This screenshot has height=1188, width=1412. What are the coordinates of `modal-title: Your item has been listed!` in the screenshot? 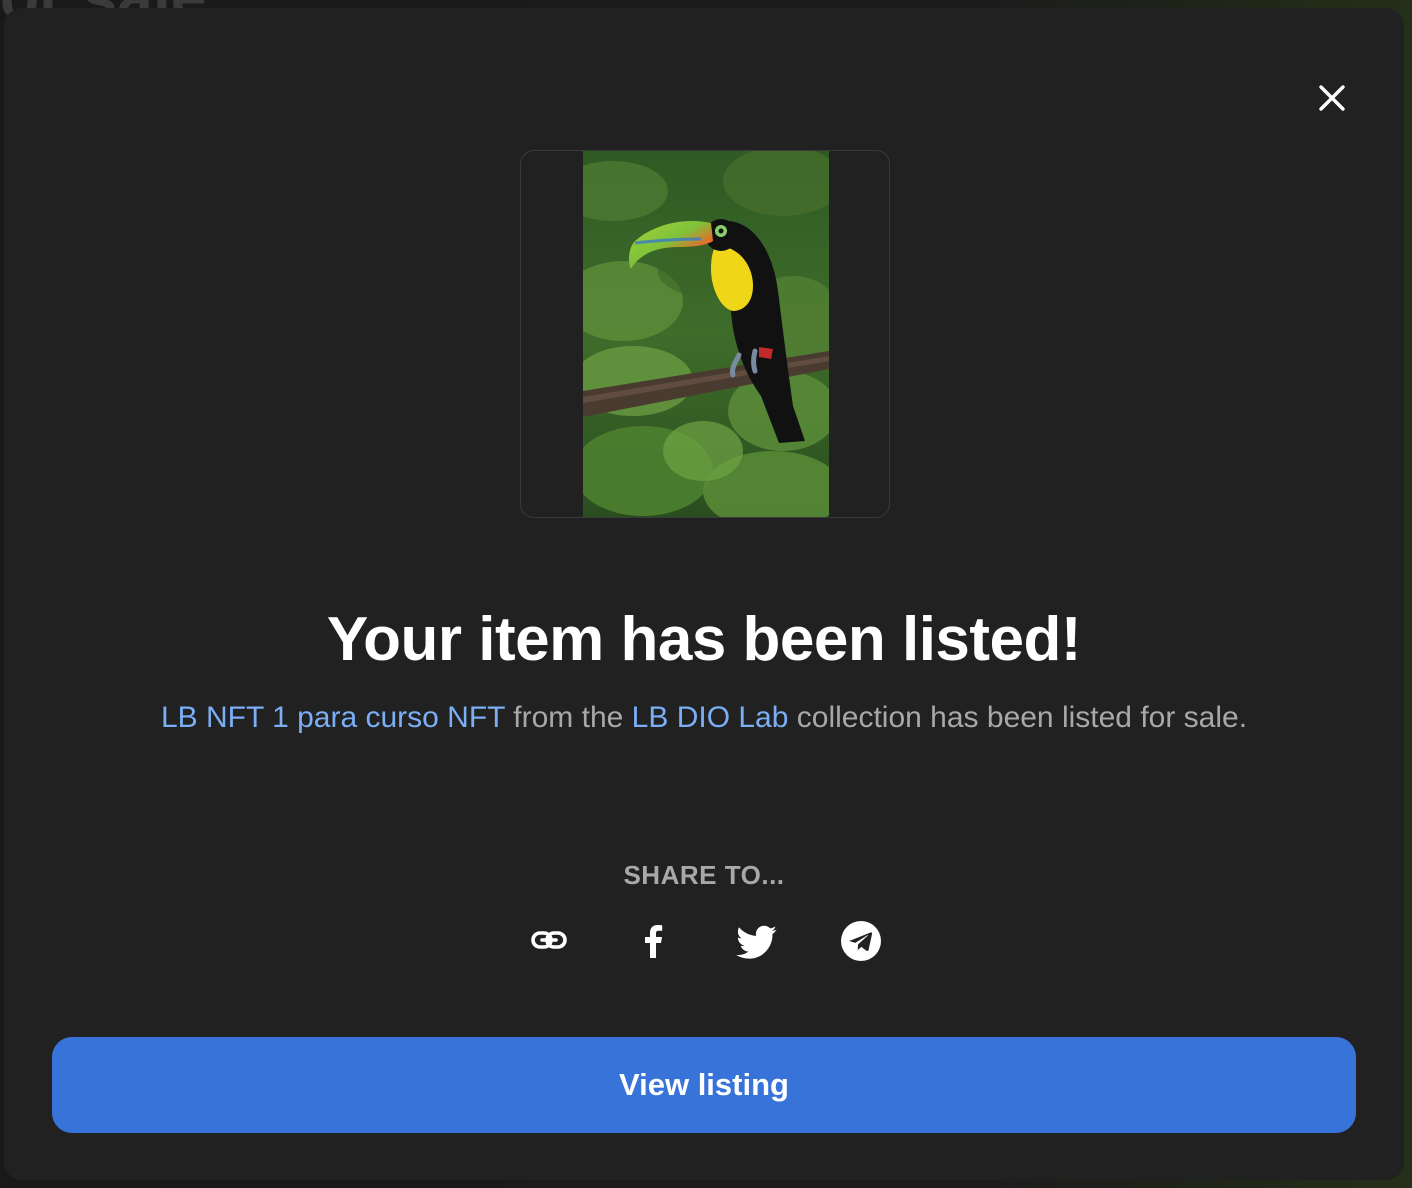 It's located at (704, 639).